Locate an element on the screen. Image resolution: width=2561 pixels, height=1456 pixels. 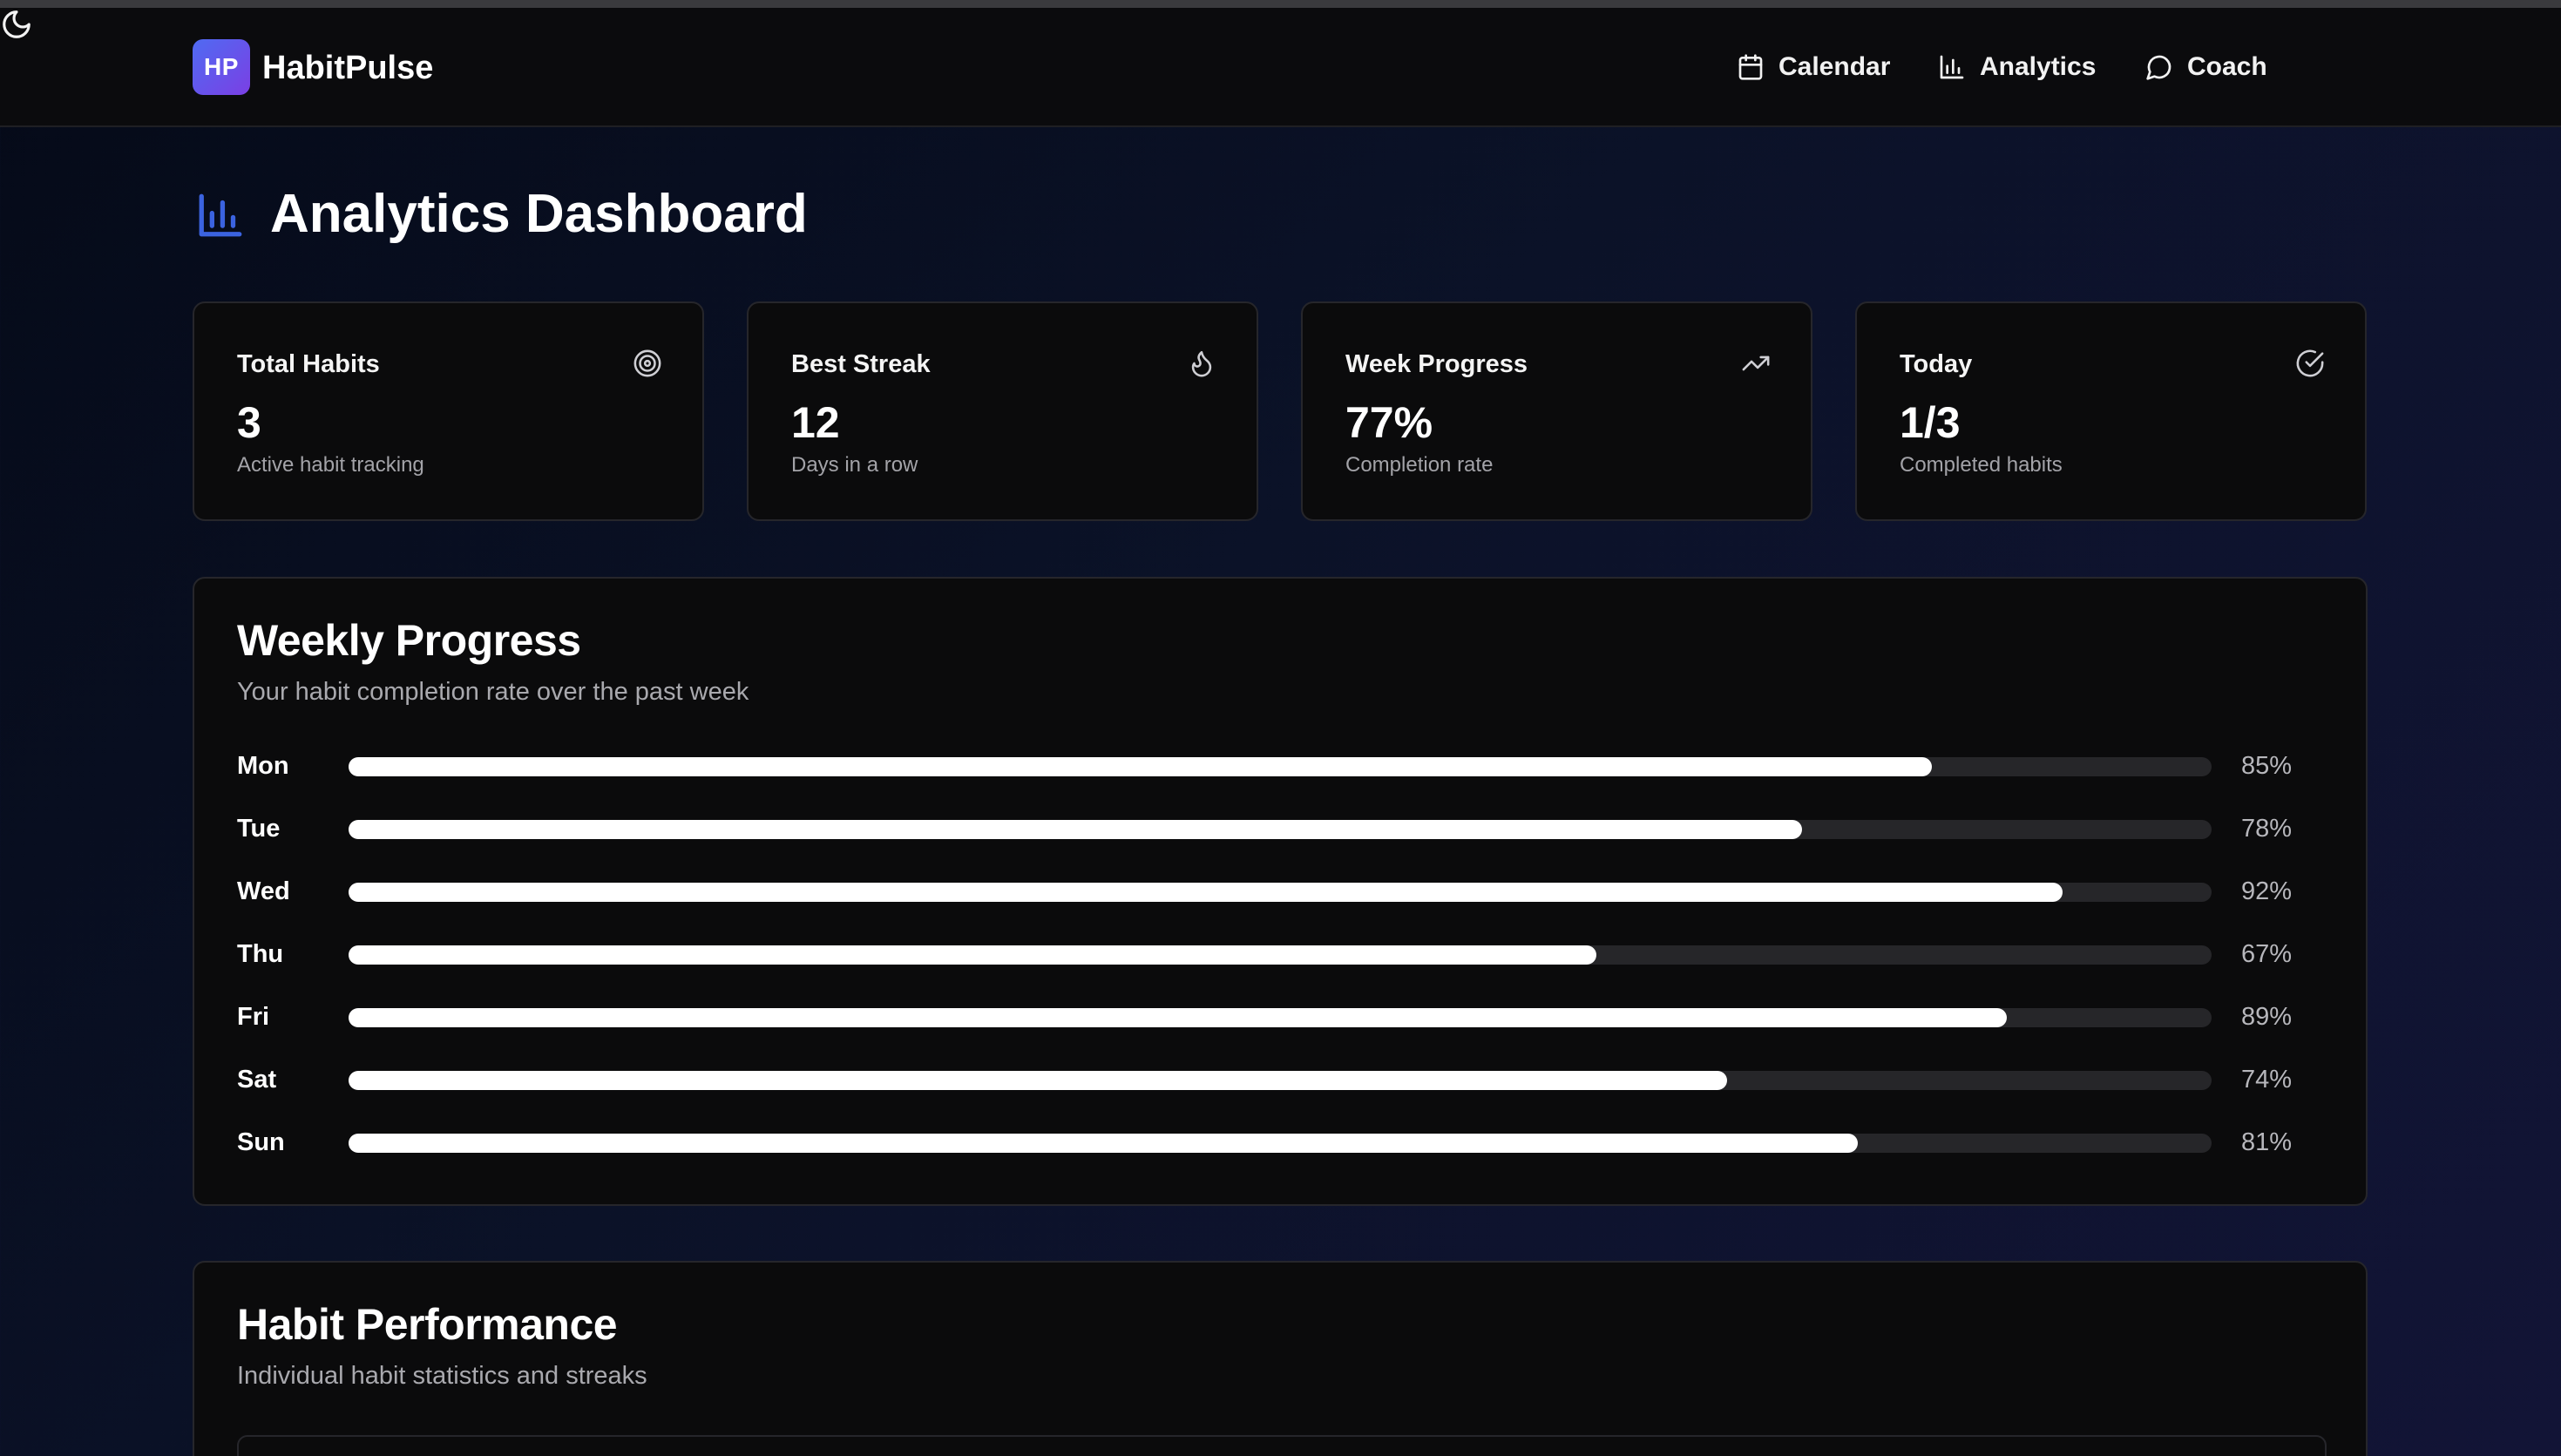
progress-percent: 92% is located at coordinates (2267, 891).